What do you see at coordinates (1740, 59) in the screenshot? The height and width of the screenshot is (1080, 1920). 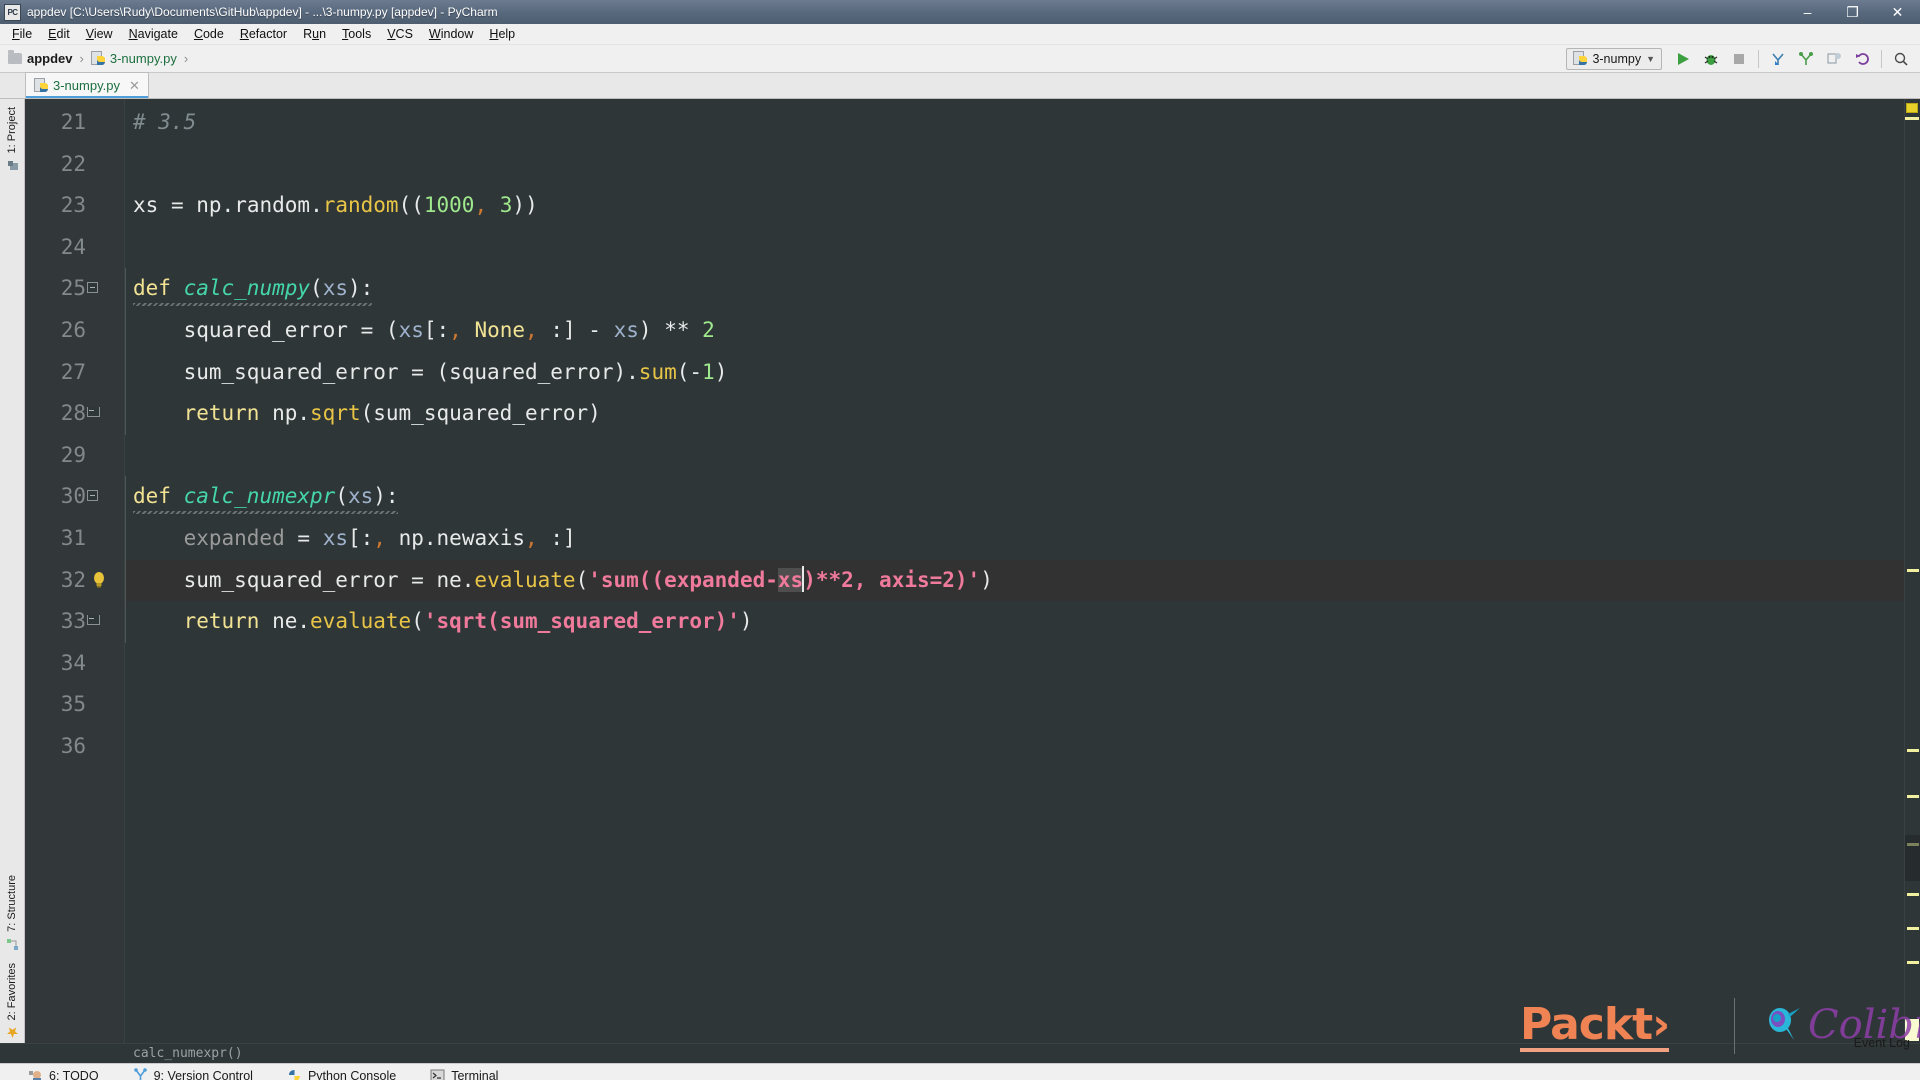 I see `toolbar-actions: 3-numpy ▼` at bounding box center [1740, 59].